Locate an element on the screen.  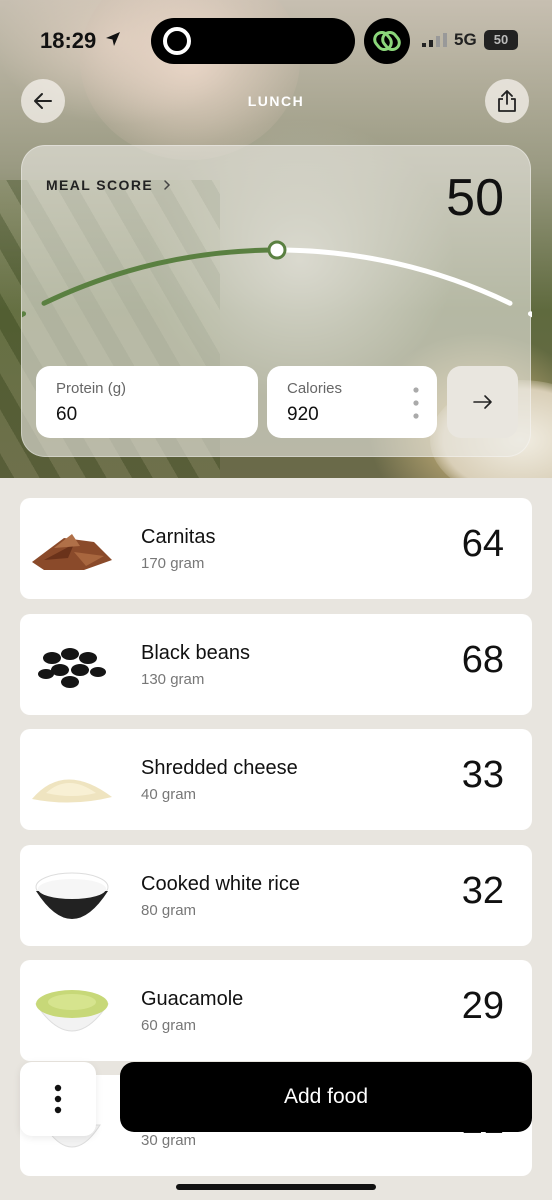
island-activity-icon is located at coordinates (177, 41).